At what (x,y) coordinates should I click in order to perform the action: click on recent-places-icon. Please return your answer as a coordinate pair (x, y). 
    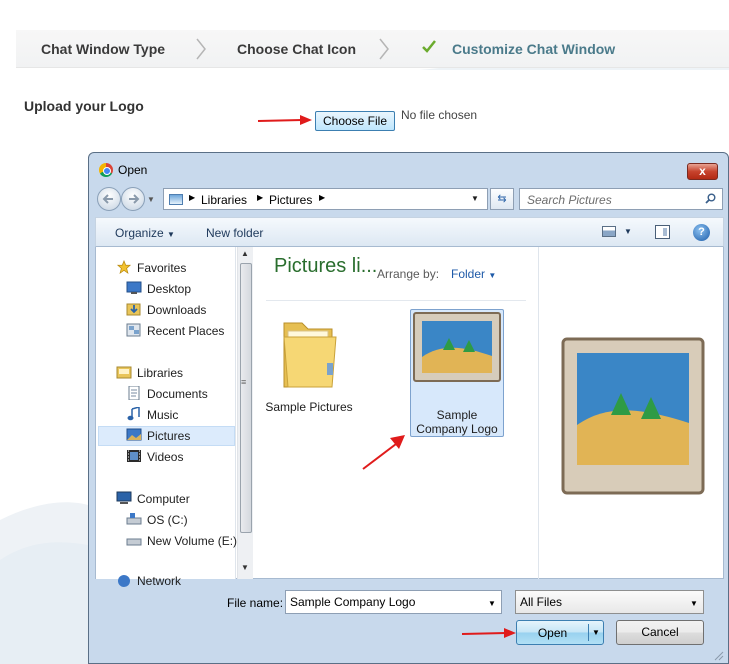
    Looking at the image, I should click on (133, 330).